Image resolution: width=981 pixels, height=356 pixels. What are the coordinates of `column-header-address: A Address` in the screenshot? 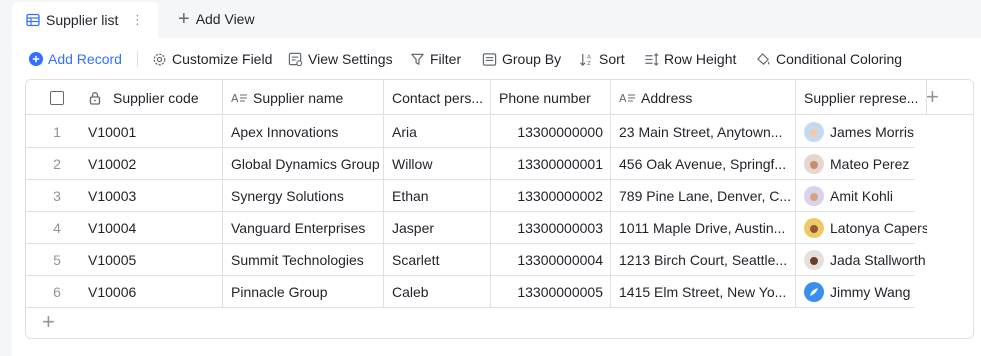 It's located at (703, 97).